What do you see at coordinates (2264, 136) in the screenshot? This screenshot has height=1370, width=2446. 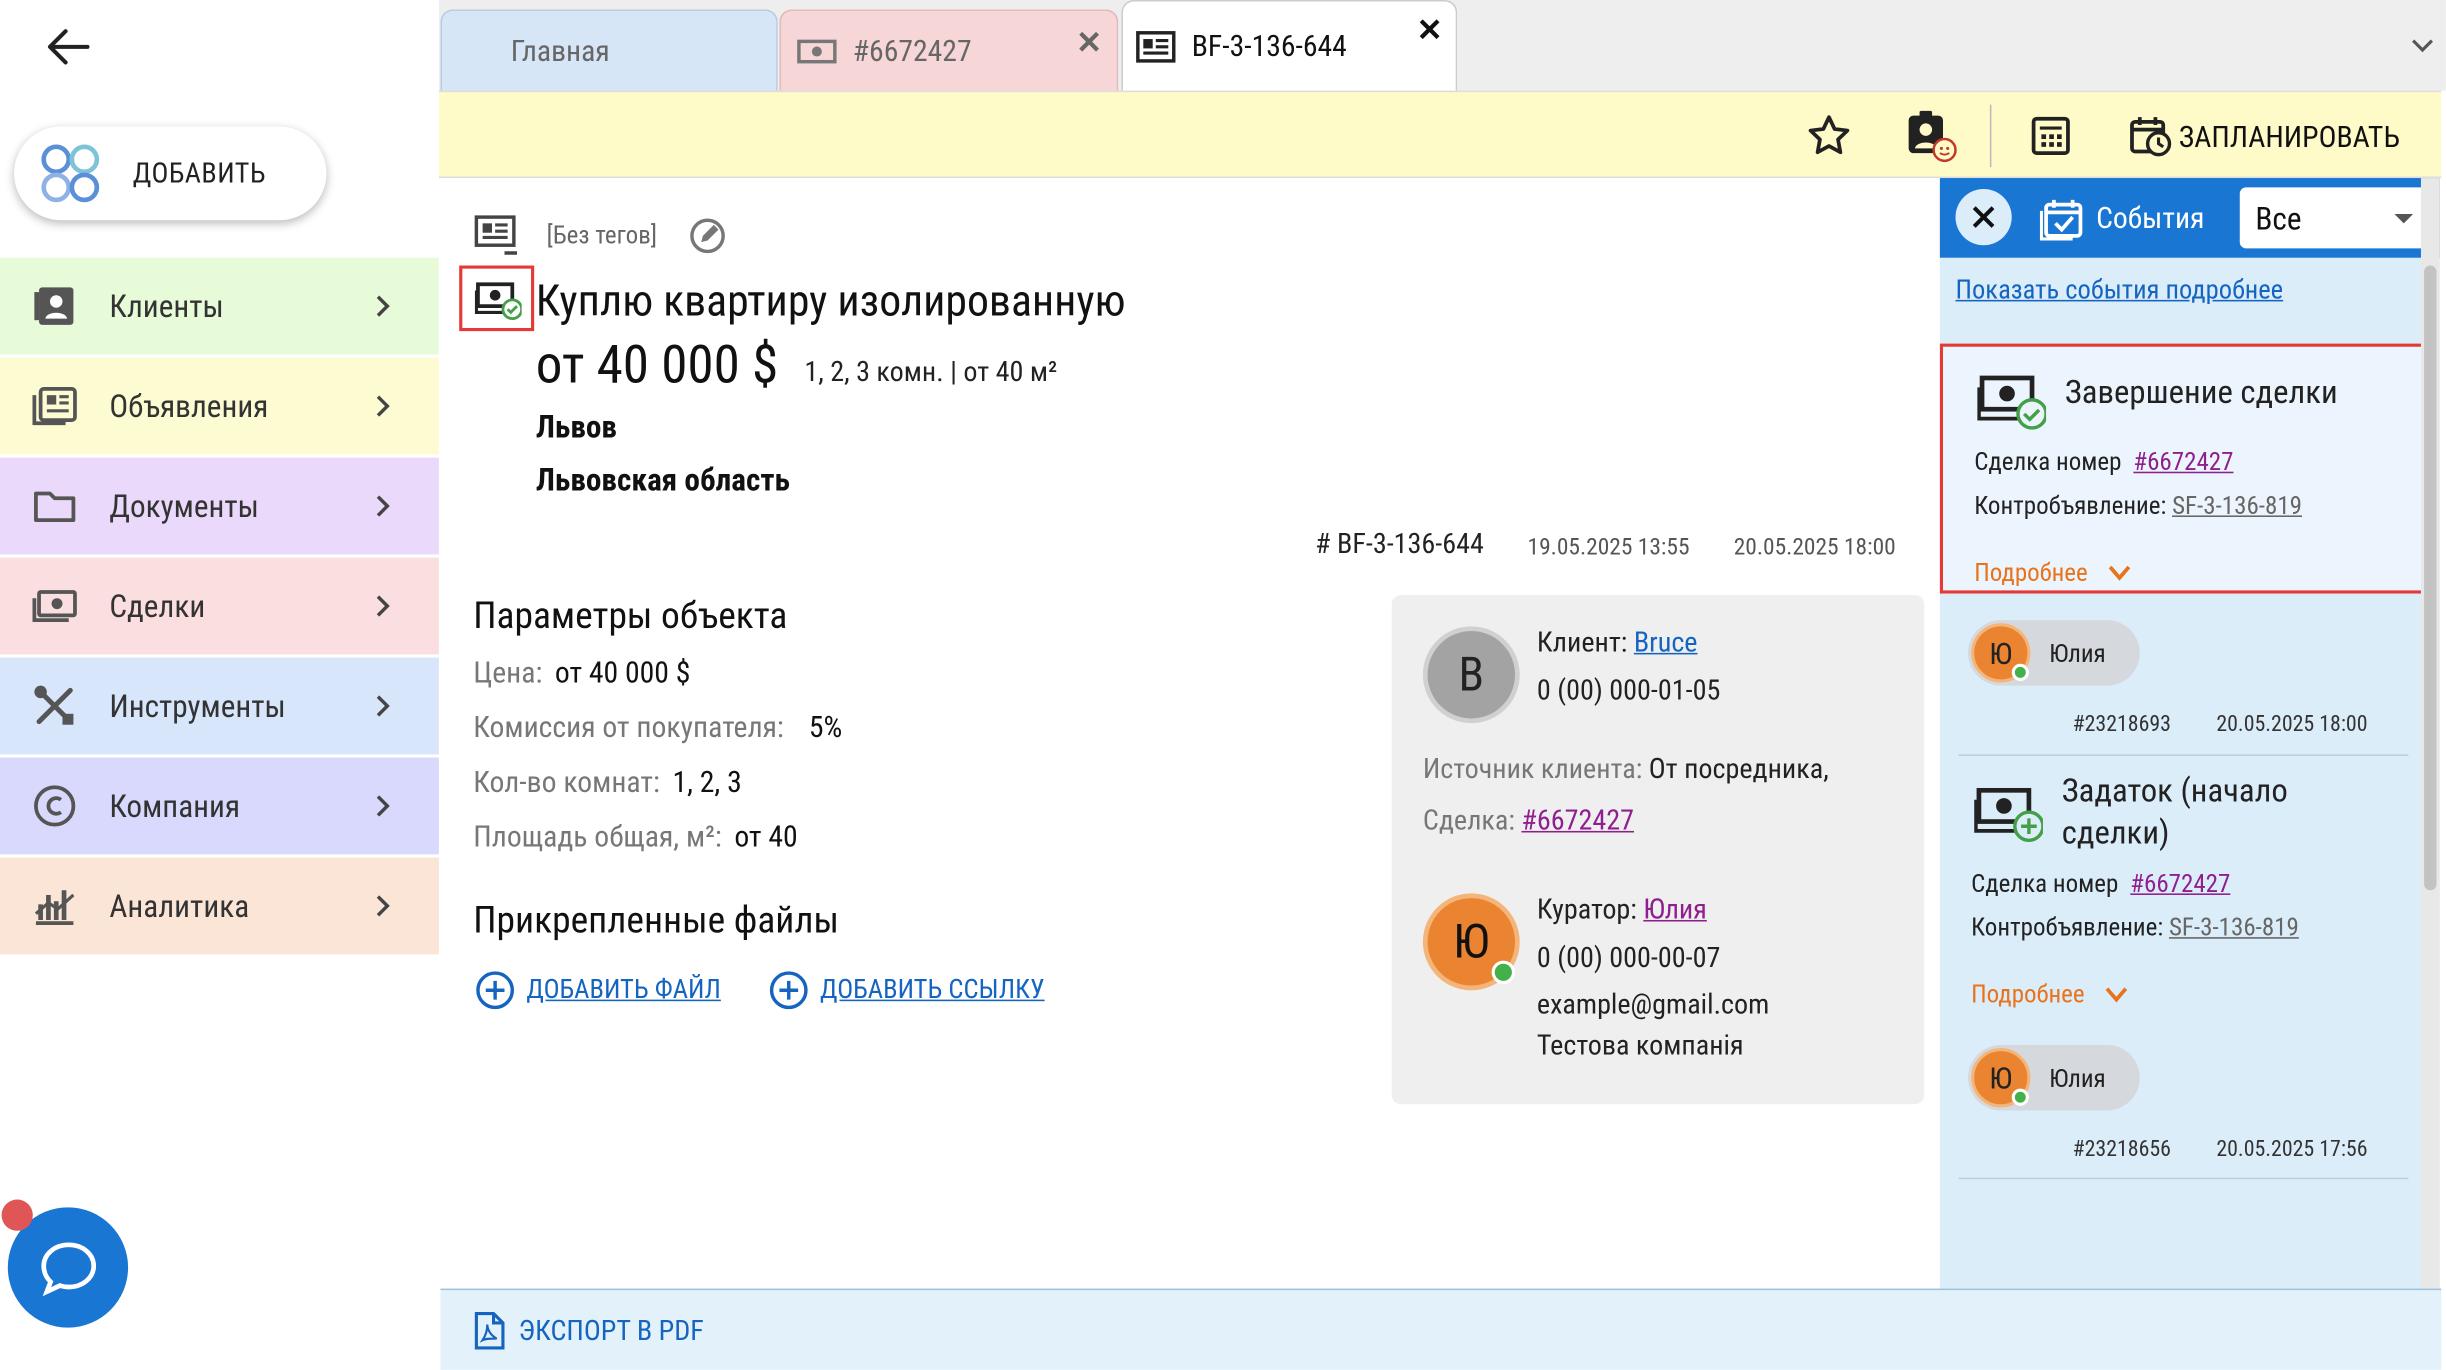 I see `schedule-button: ЗАПЛАНИРОВАТЬ` at bounding box center [2264, 136].